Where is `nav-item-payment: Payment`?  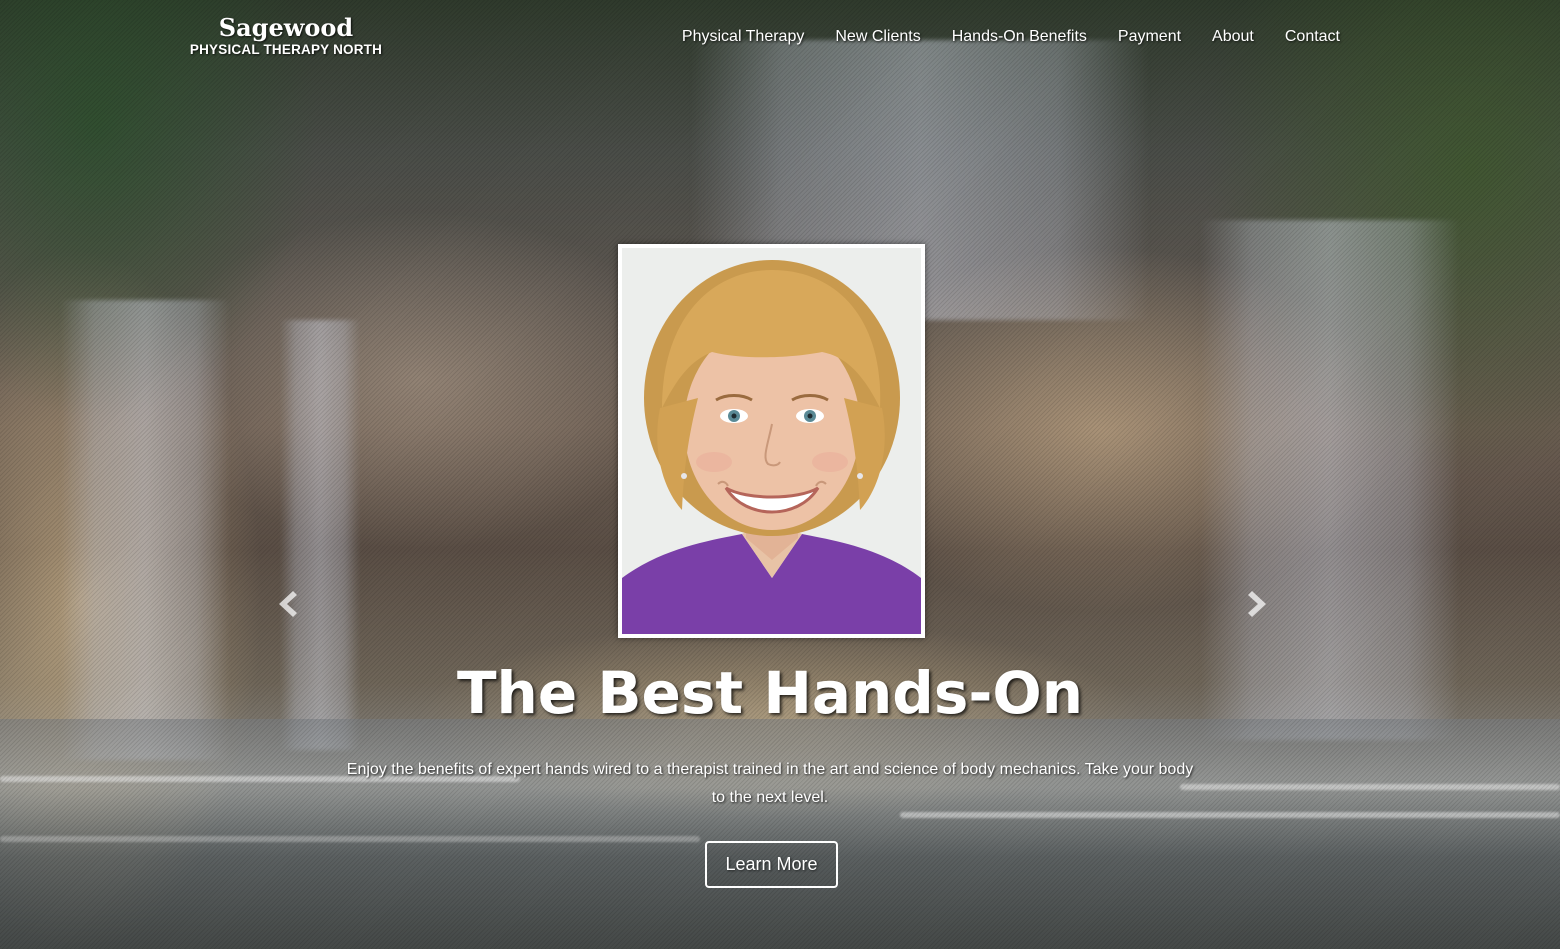
nav-item-payment: Payment is located at coordinates (1149, 37).